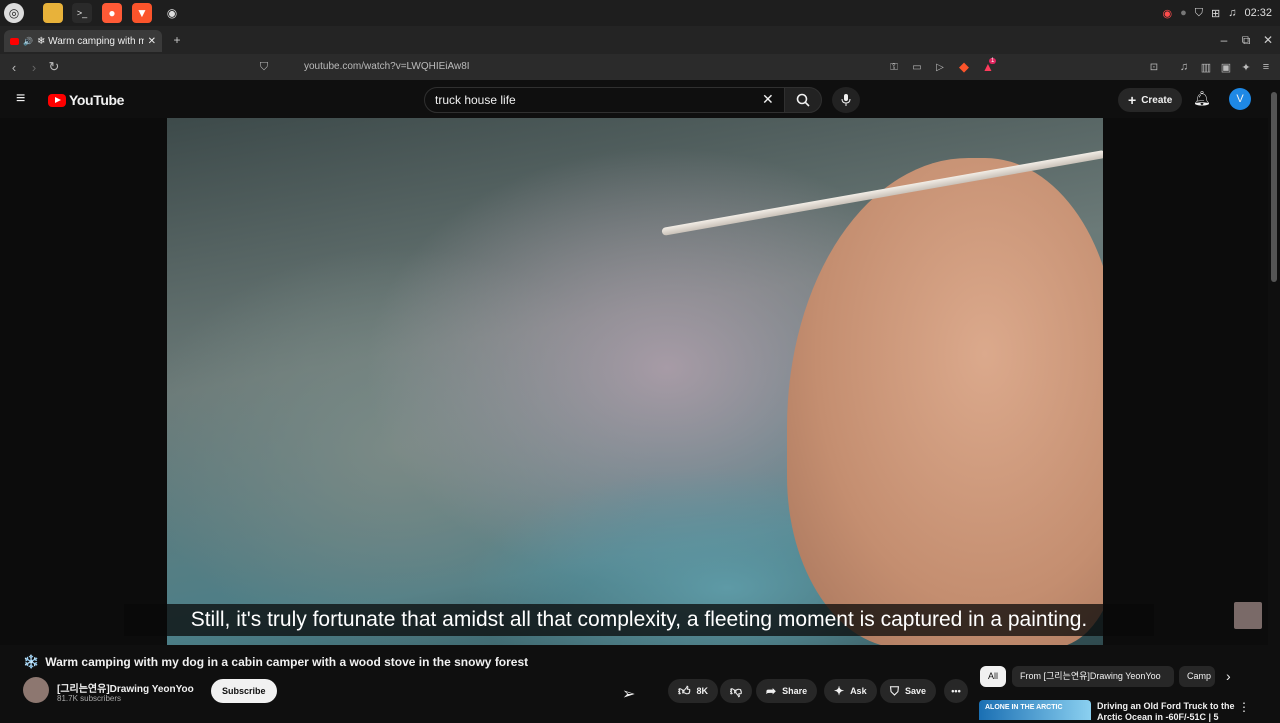  What do you see at coordinates (1248, 615) in the screenshot?
I see `channel-watermark` at bounding box center [1248, 615].